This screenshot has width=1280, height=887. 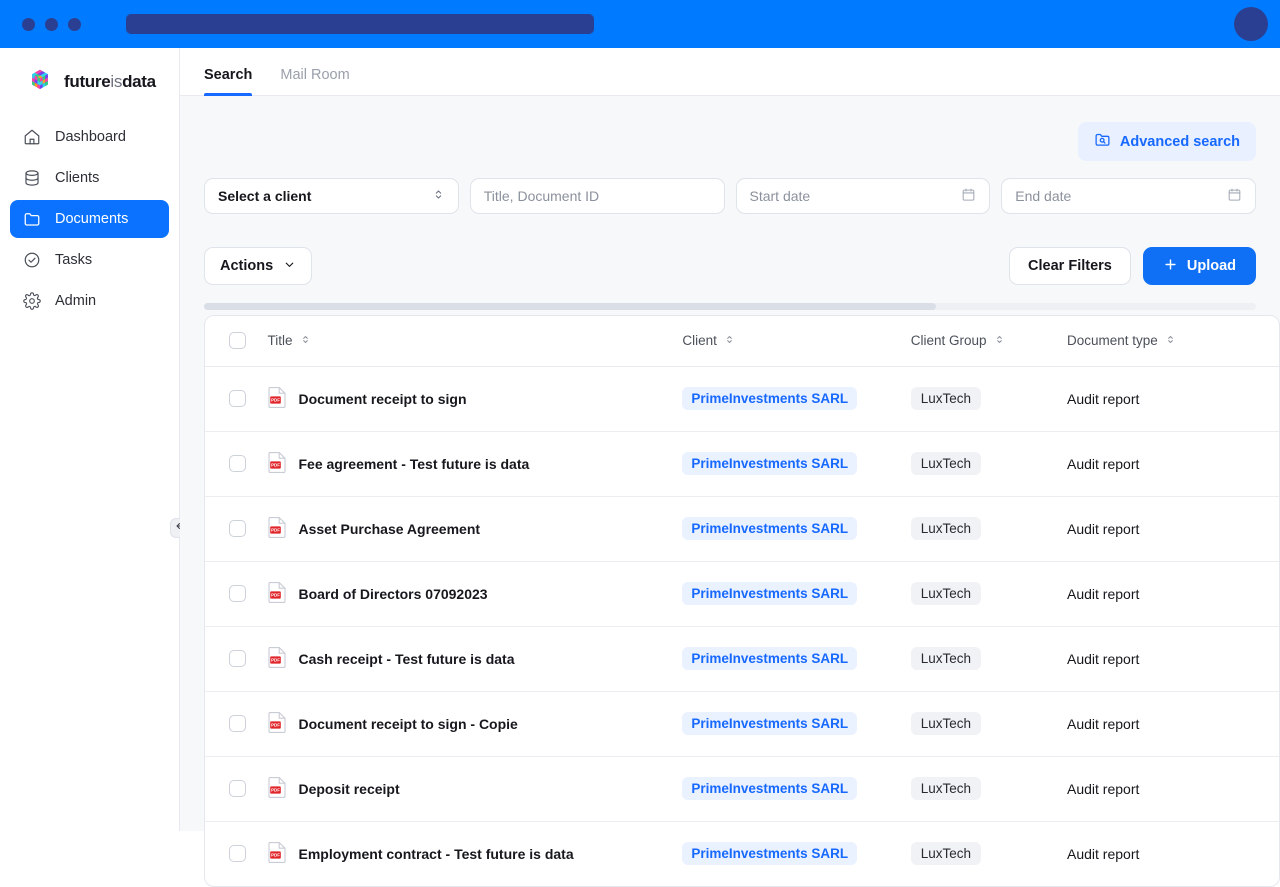 I want to click on row-checkbox-cell, so click(x=236, y=724).